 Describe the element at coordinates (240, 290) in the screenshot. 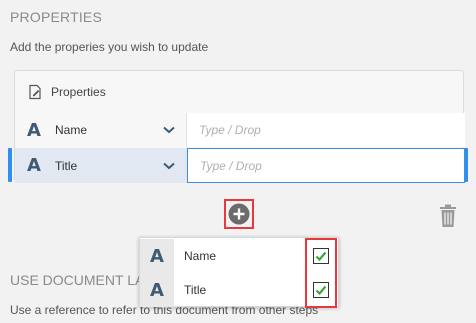

I see `popup-item-title: A Title` at that location.